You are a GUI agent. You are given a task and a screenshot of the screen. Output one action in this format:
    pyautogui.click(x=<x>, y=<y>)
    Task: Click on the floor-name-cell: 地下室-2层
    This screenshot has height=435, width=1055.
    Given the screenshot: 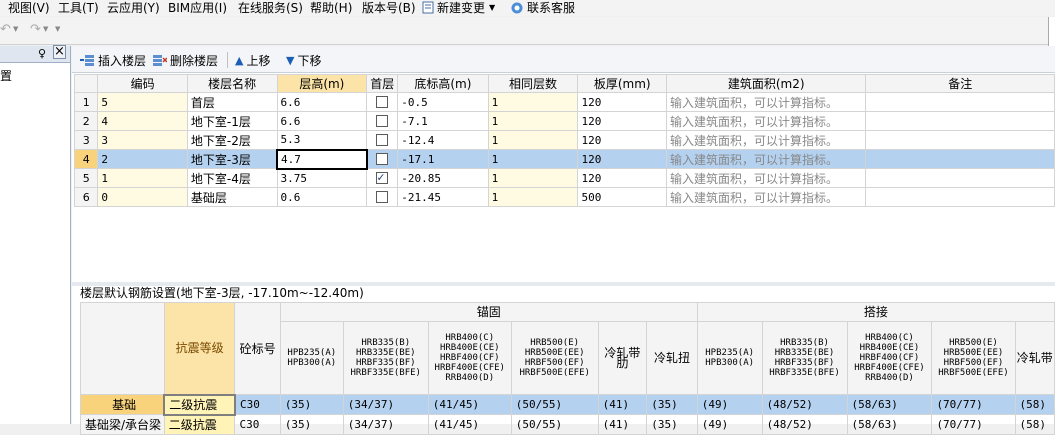 What is the action you would take?
    pyautogui.click(x=232, y=140)
    